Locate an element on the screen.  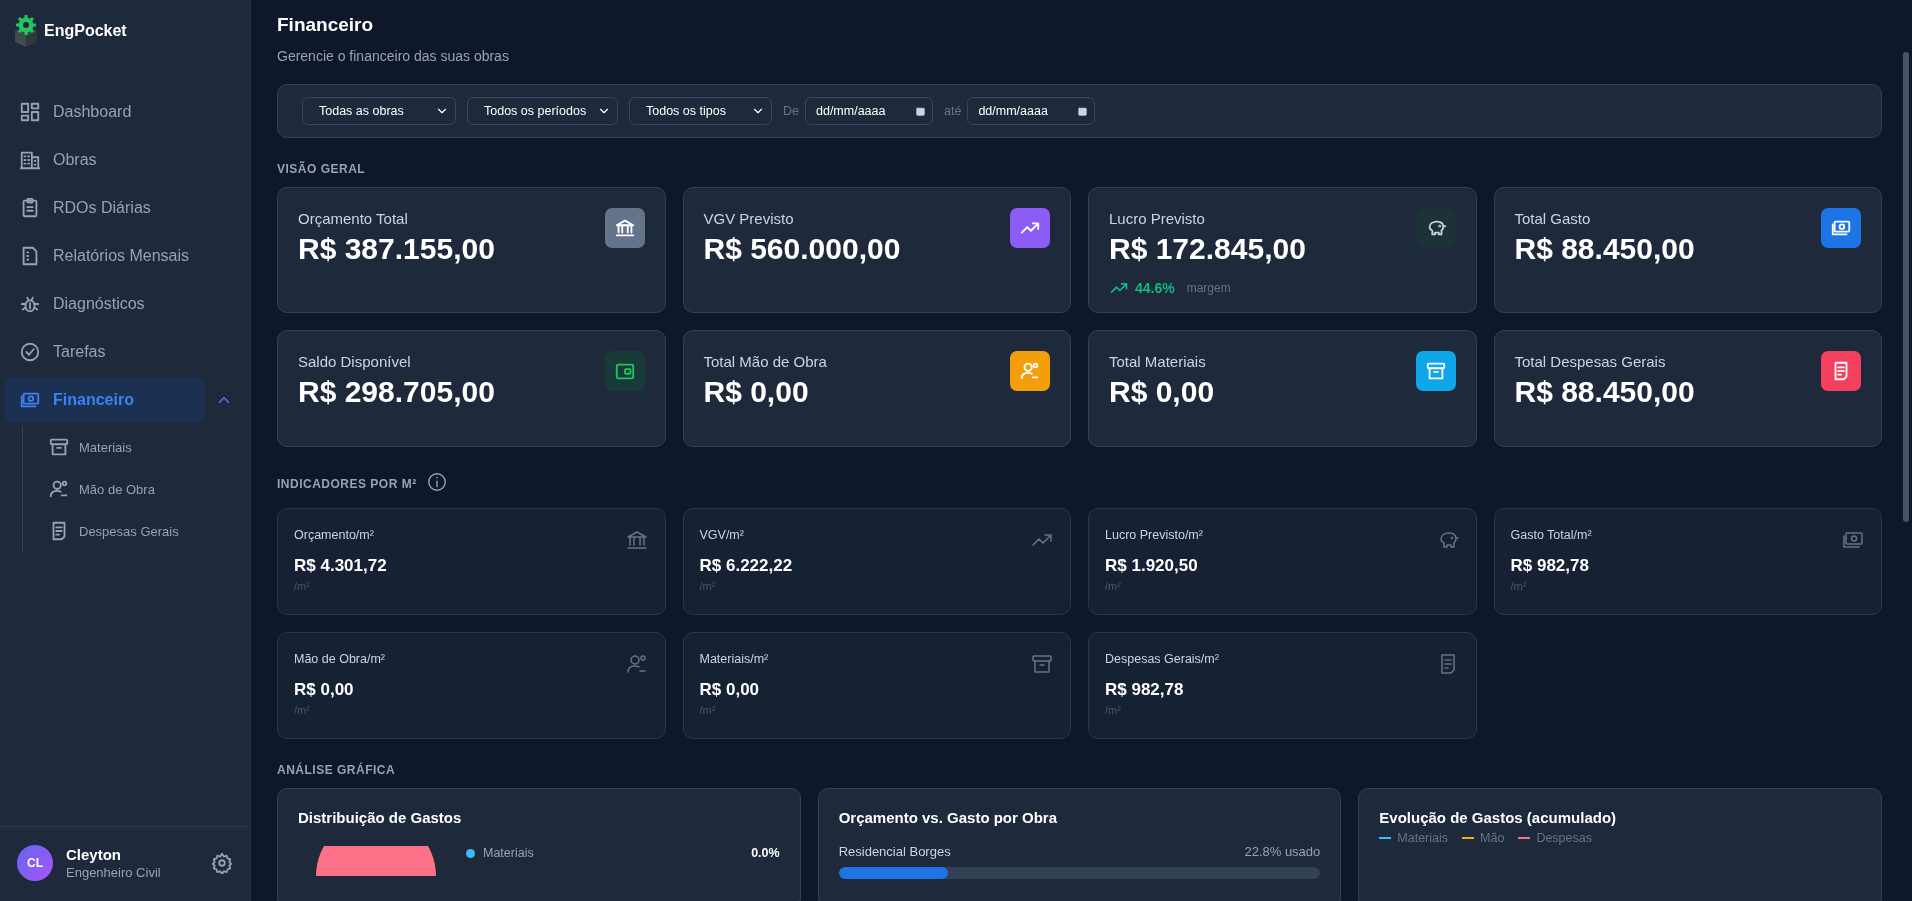
indicator-title: Lucro Previsto/m² is located at coordinates (1154, 535).